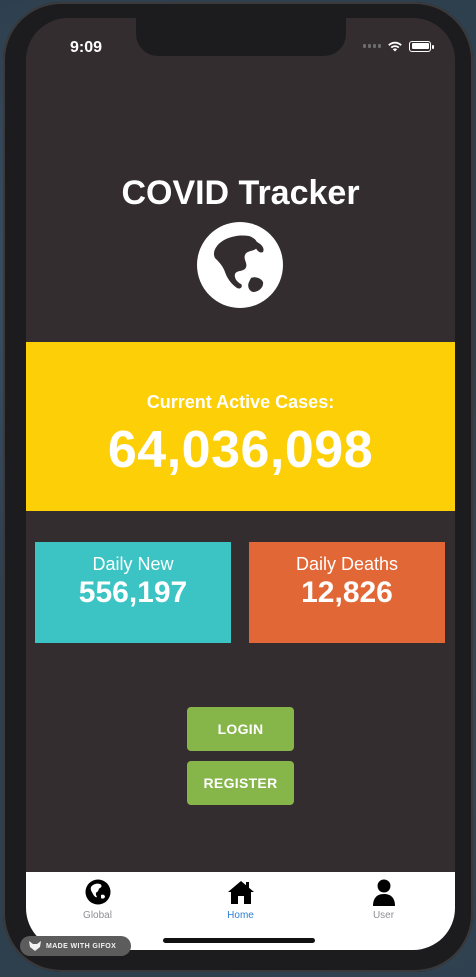  I want to click on daily-deaths-card: Daily Deaths 12,826, so click(347, 592).